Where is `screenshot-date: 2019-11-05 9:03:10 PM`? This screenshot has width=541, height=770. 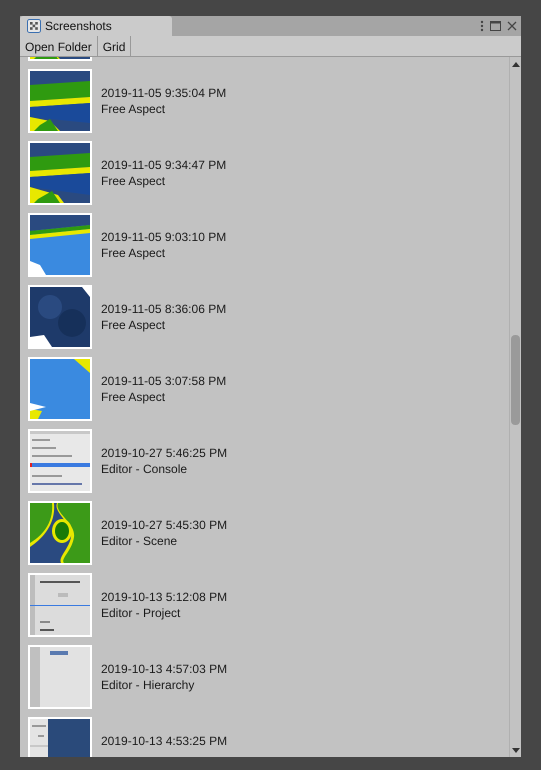 screenshot-date: 2019-11-05 9:03:10 PM is located at coordinates (163, 237).